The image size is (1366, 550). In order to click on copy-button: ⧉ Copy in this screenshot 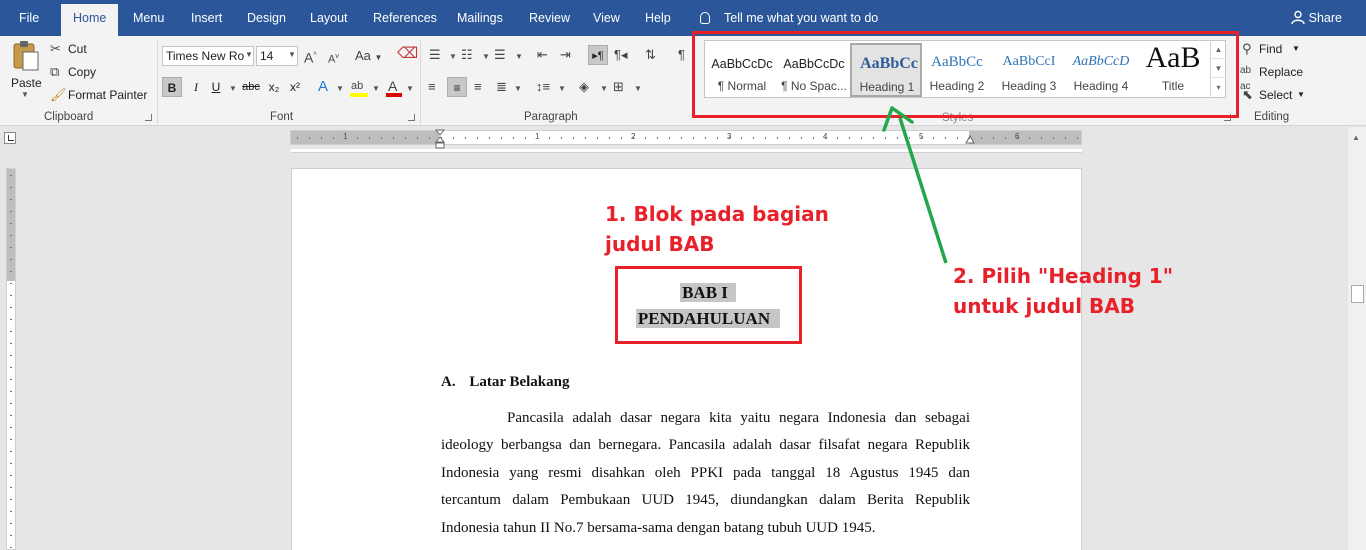, I will do `click(100, 72)`.